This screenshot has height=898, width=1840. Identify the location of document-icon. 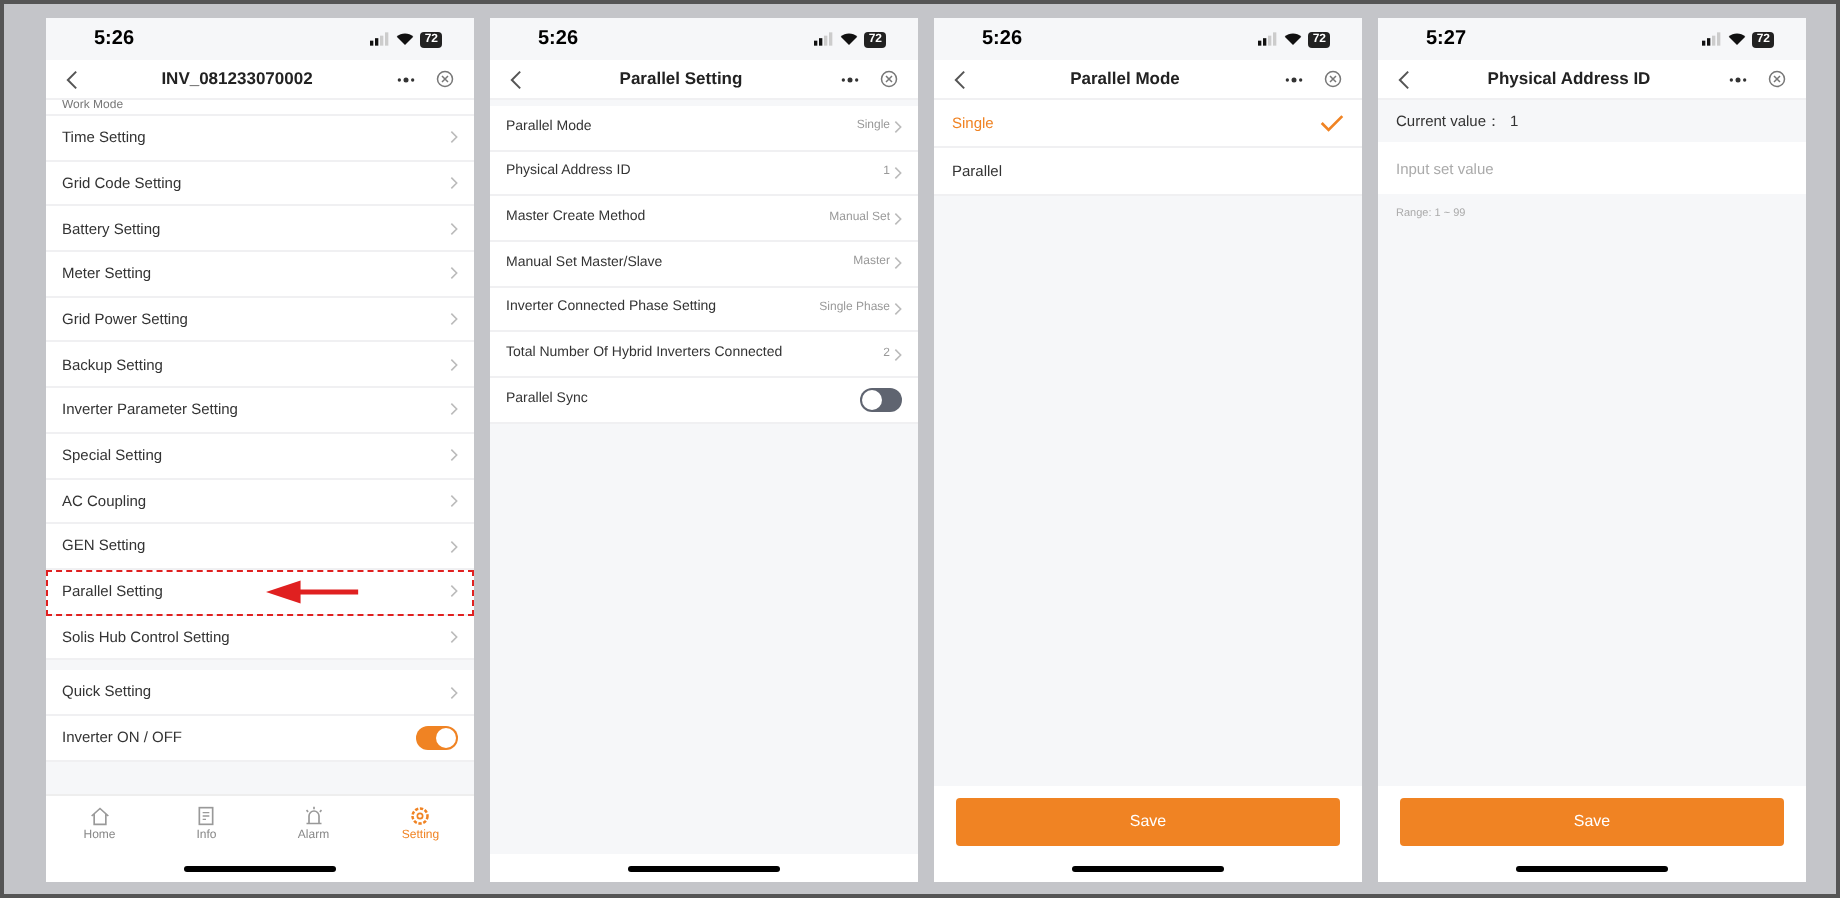
(206, 815).